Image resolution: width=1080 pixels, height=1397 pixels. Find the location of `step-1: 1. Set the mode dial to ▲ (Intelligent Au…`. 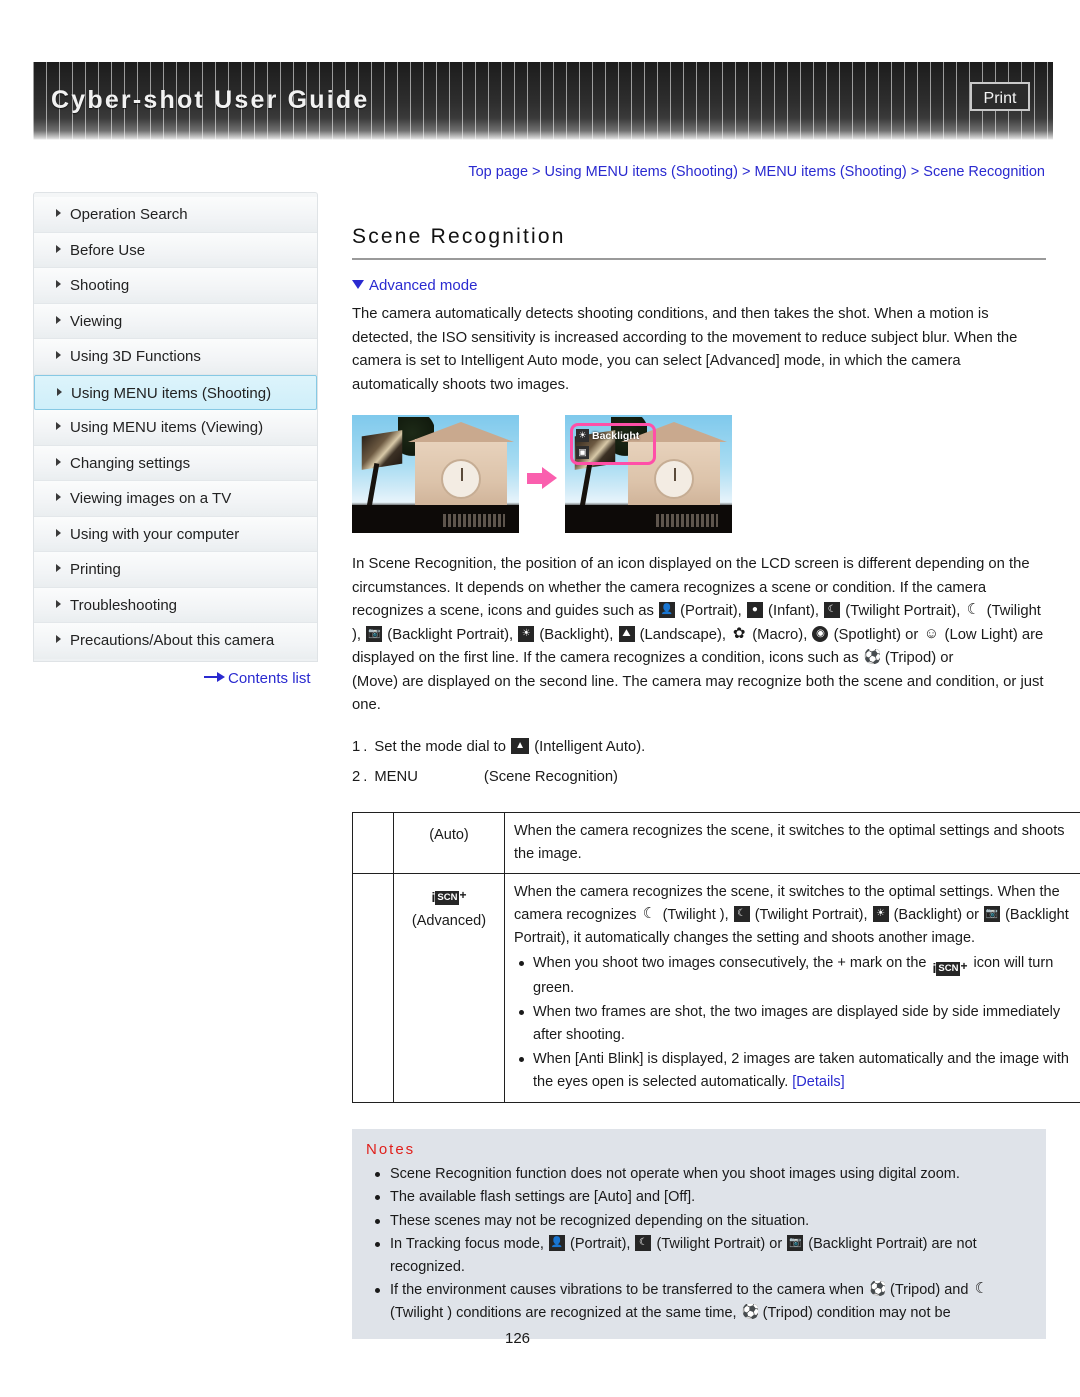

step-1: 1. Set the mode dial to ▲ (Intelligent Au… is located at coordinates (699, 747).